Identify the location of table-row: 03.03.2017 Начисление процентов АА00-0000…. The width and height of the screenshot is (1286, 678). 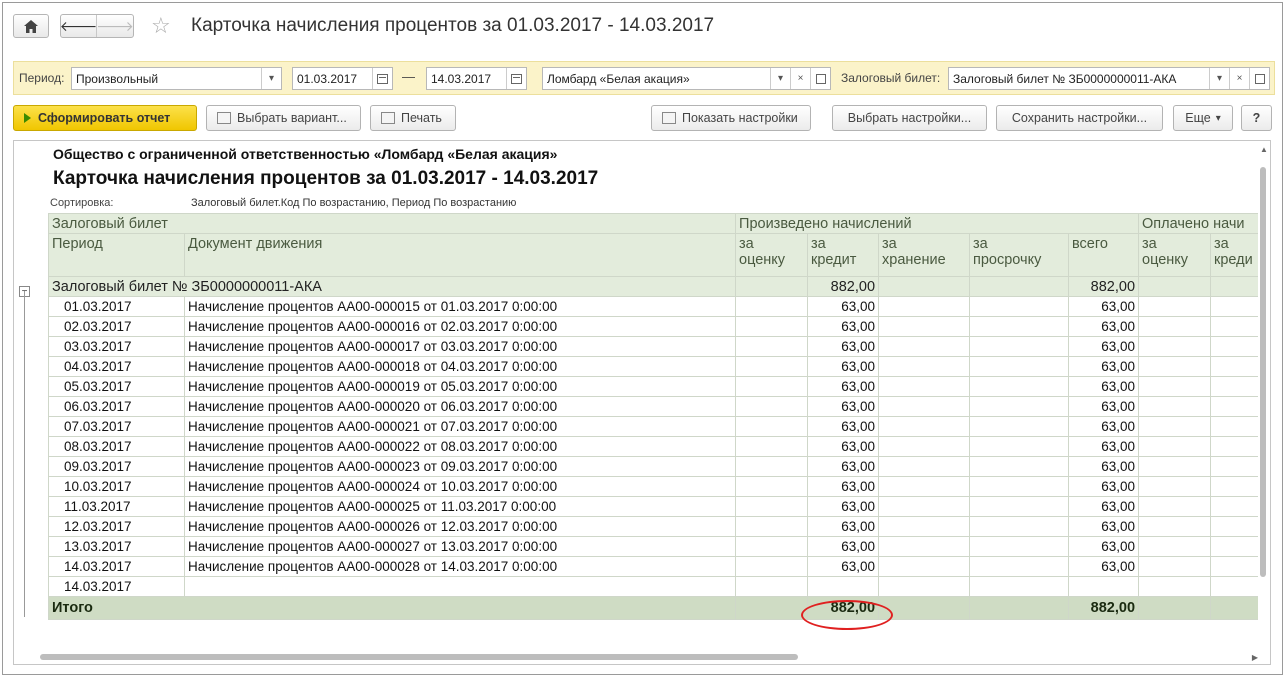
(653, 346).